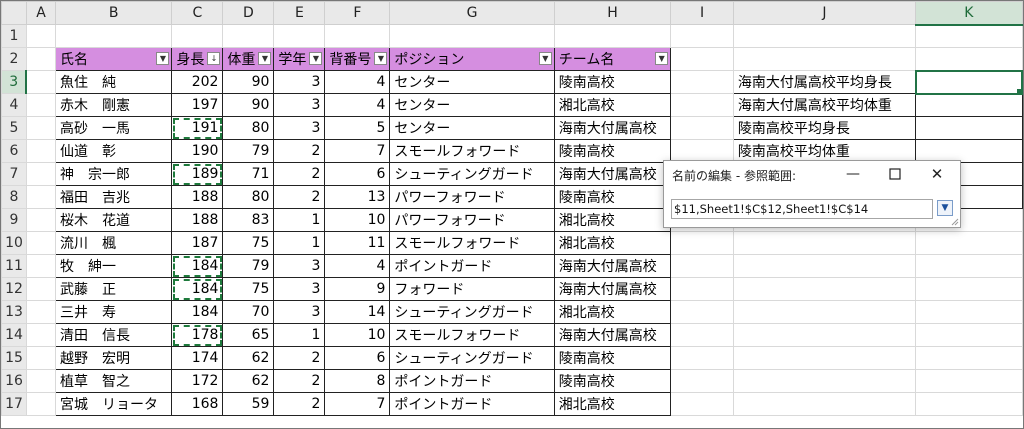 This screenshot has height=429, width=1024. What do you see at coordinates (113, 128) in the screenshot?
I see `table-cell: 高砂 一馬` at bounding box center [113, 128].